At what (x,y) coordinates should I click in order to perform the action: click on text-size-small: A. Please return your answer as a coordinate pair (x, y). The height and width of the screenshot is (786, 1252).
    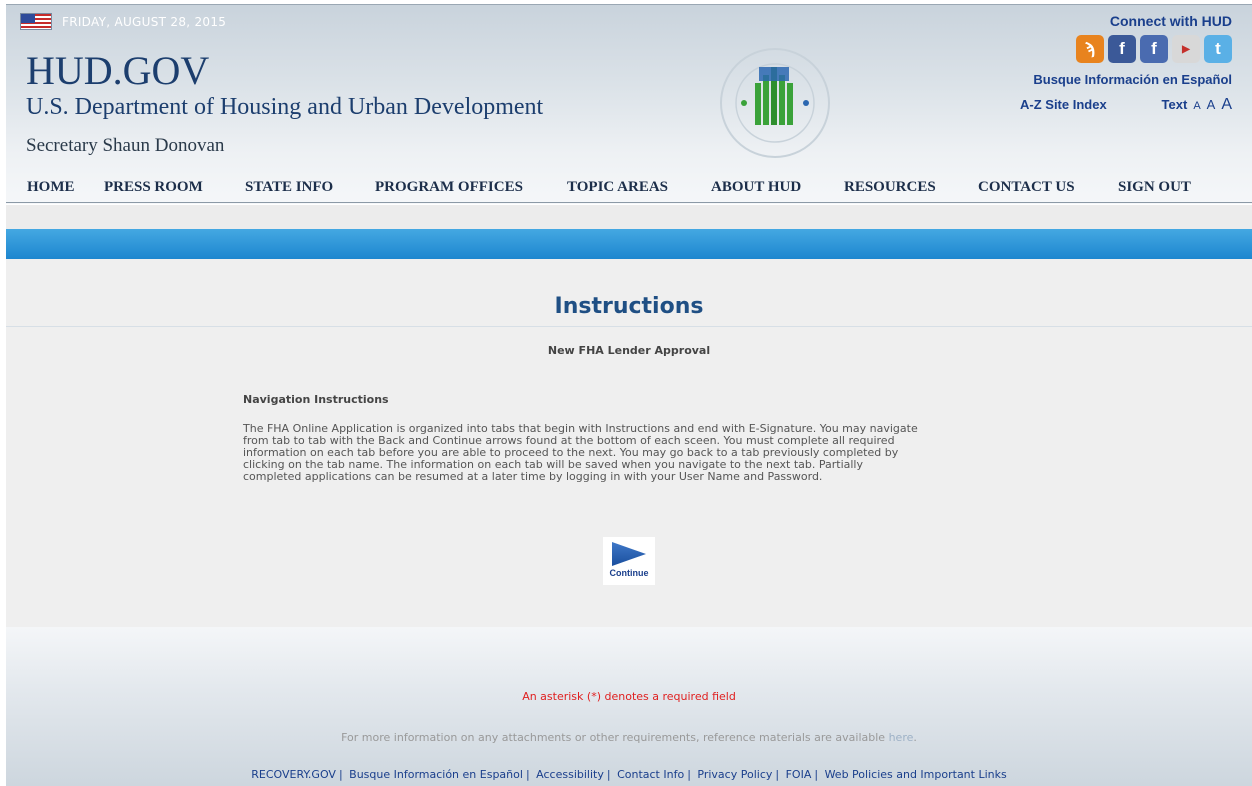
    Looking at the image, I should click on (1196, 106).